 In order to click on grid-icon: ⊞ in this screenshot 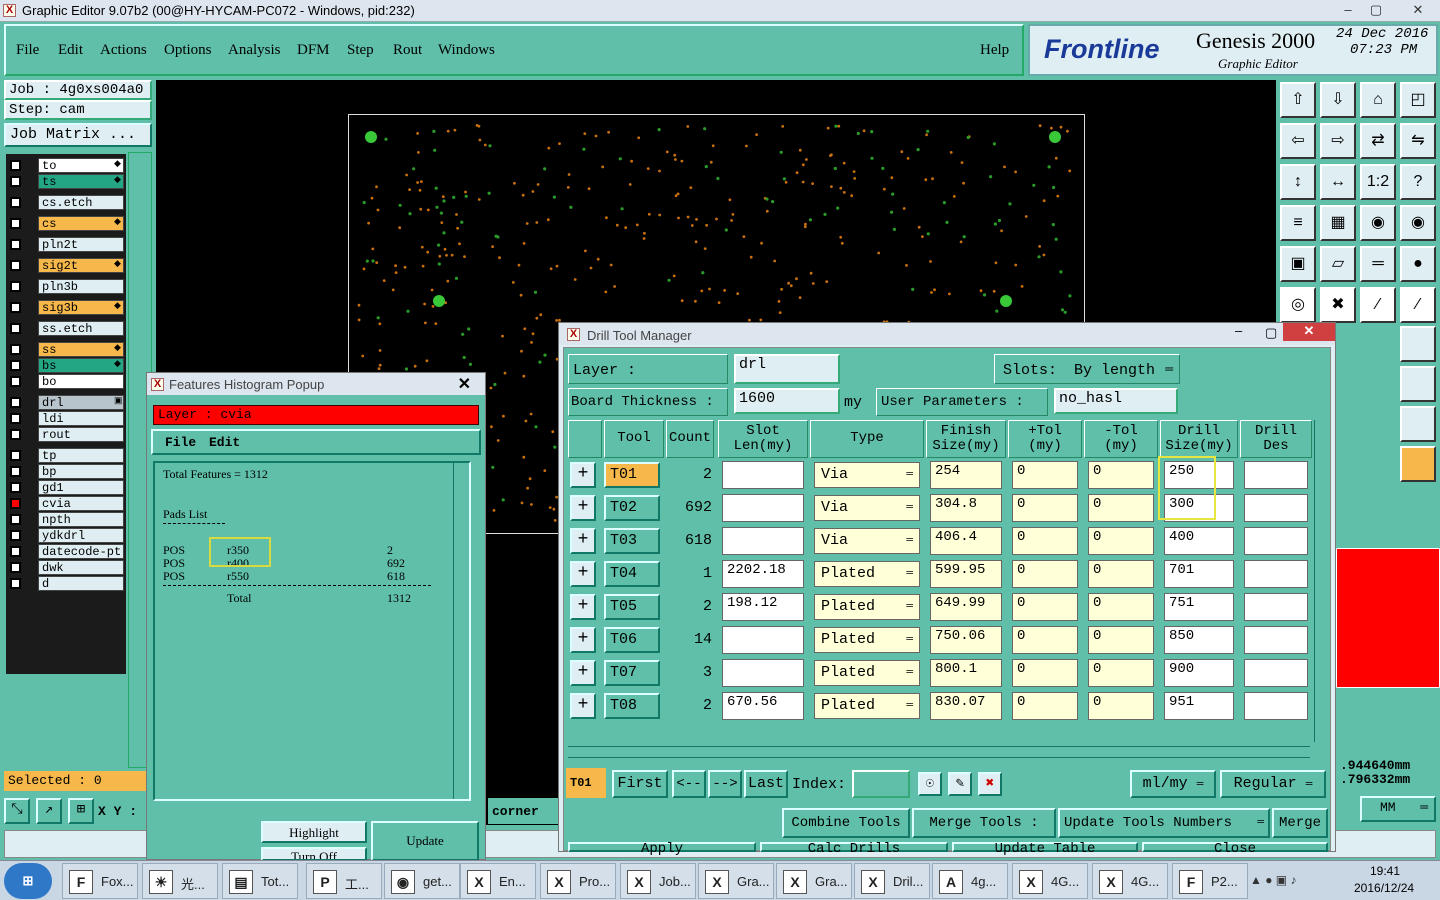, I will do `click(81, 811)`.